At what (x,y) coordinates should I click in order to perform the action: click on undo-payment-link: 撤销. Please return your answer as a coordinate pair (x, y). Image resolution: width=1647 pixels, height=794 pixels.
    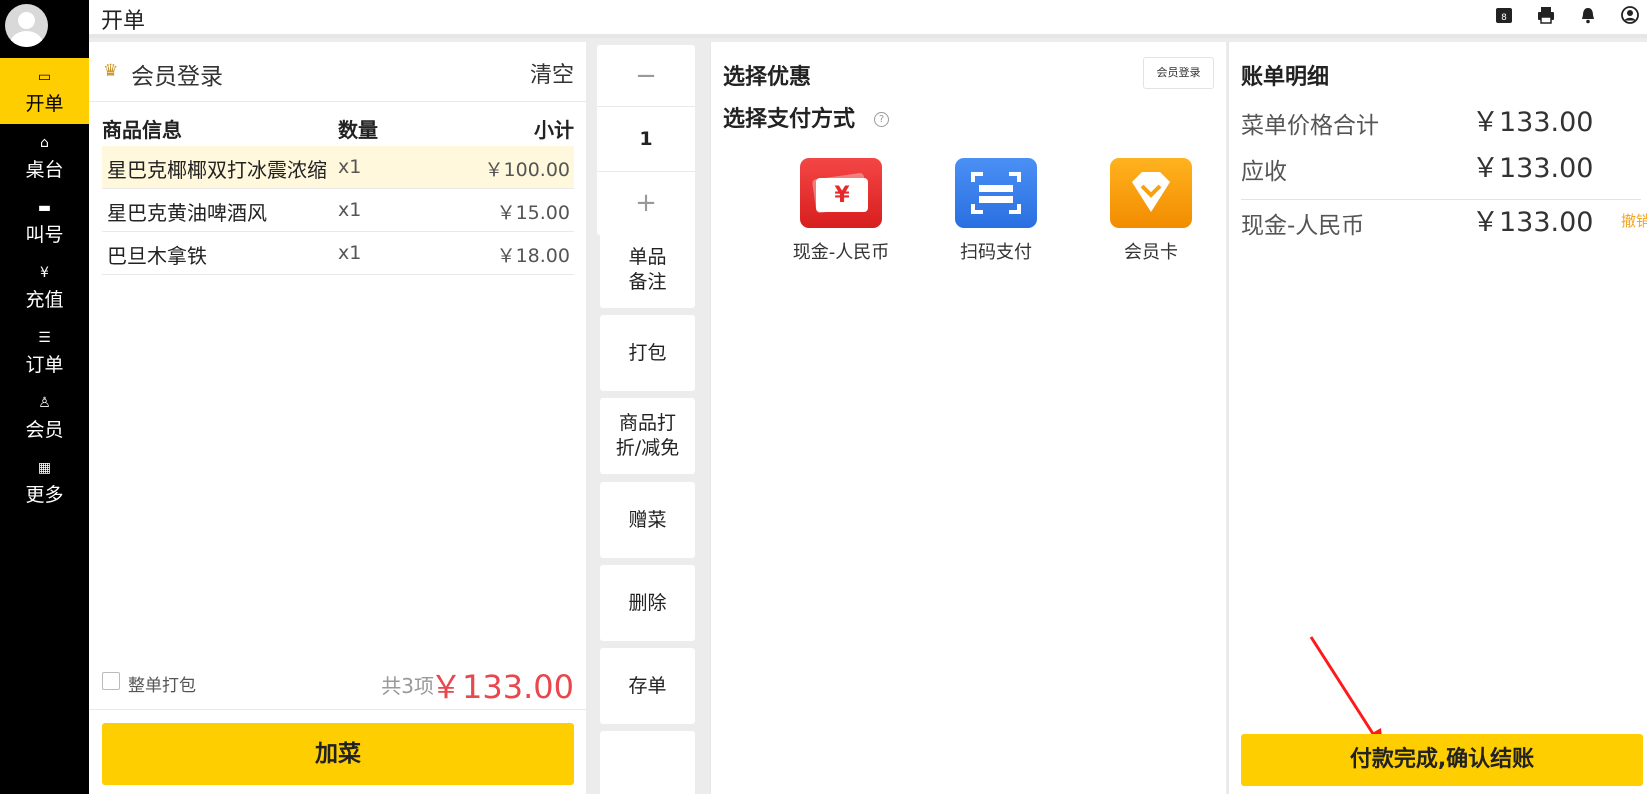
    Looking at the image, I should click on (1634, 220).